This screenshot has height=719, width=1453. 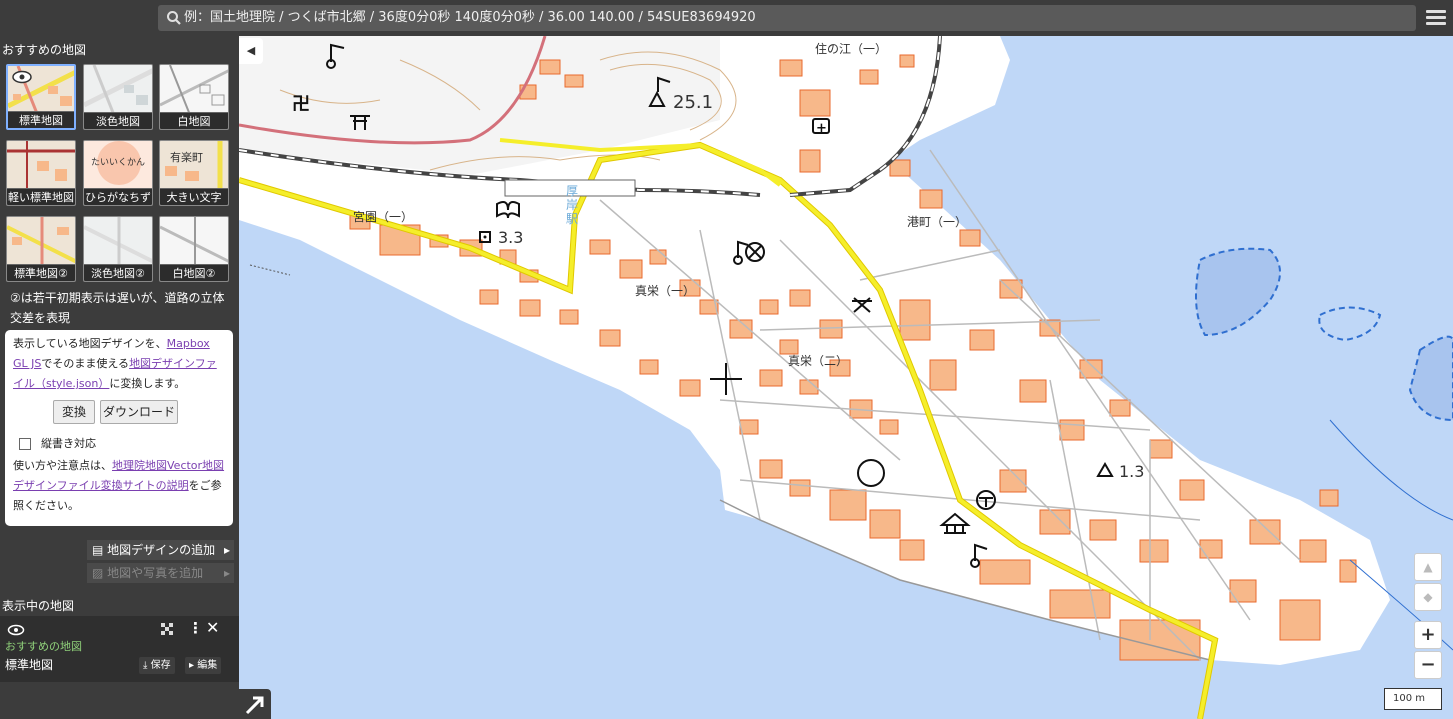 I want to click on thumb-light-standard-image, so click(x=41, y=166).